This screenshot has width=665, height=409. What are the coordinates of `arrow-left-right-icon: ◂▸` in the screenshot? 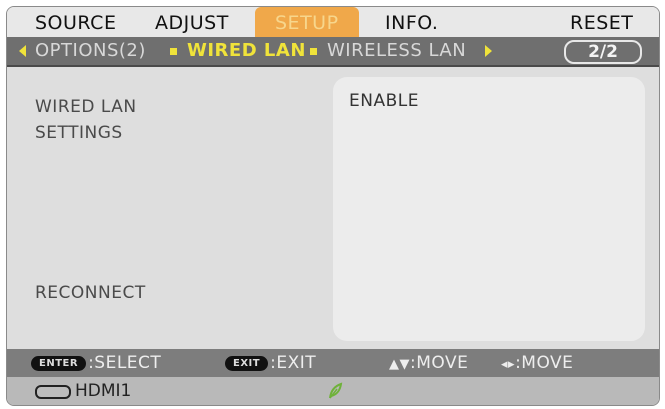 It's located at (508, 364).